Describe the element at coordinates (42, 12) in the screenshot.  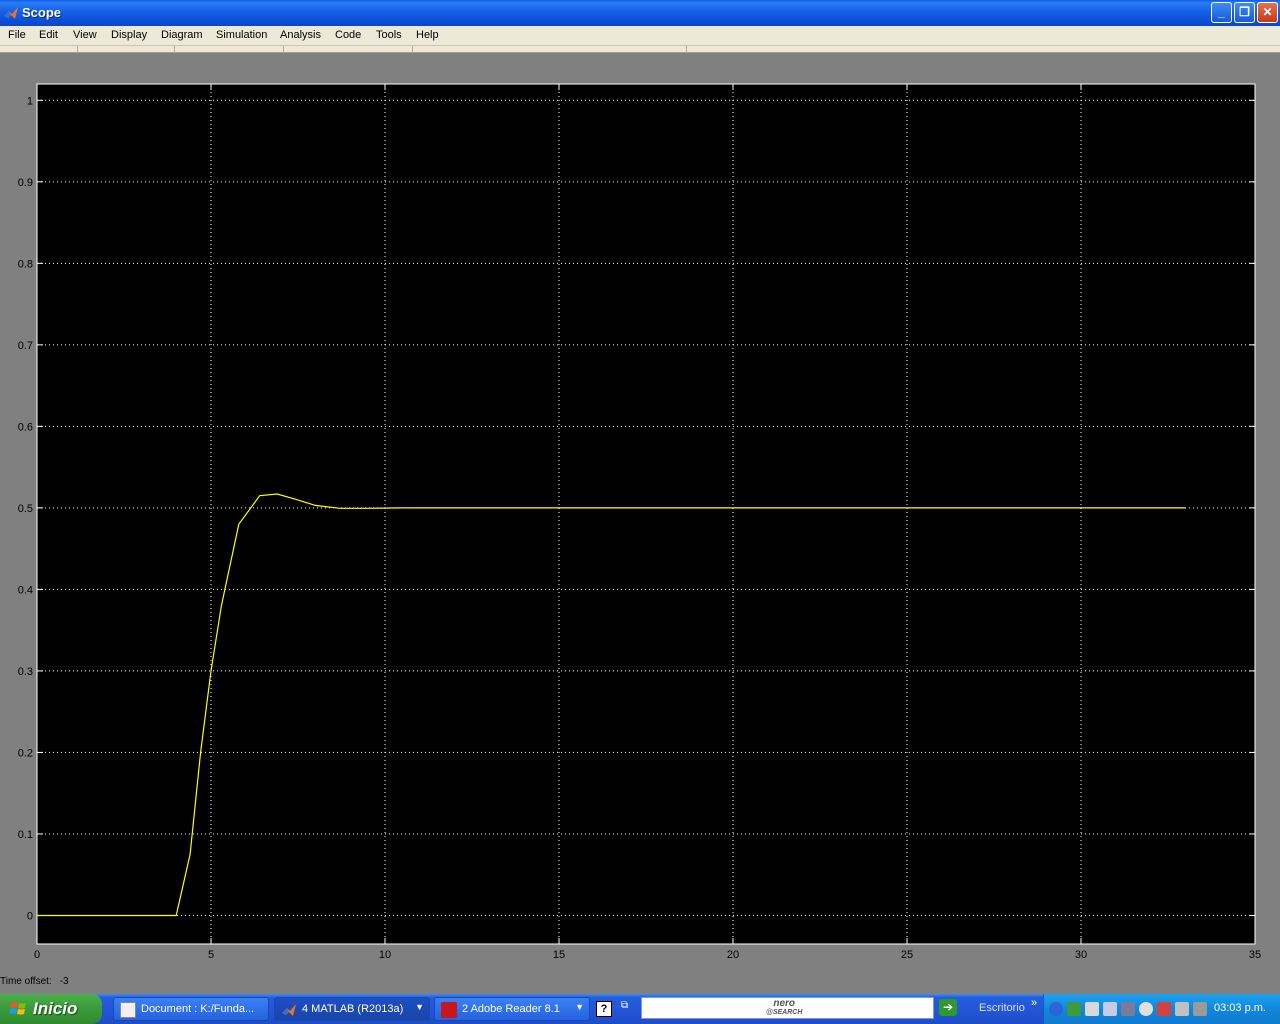
I see `window-title: Scope` at that location.